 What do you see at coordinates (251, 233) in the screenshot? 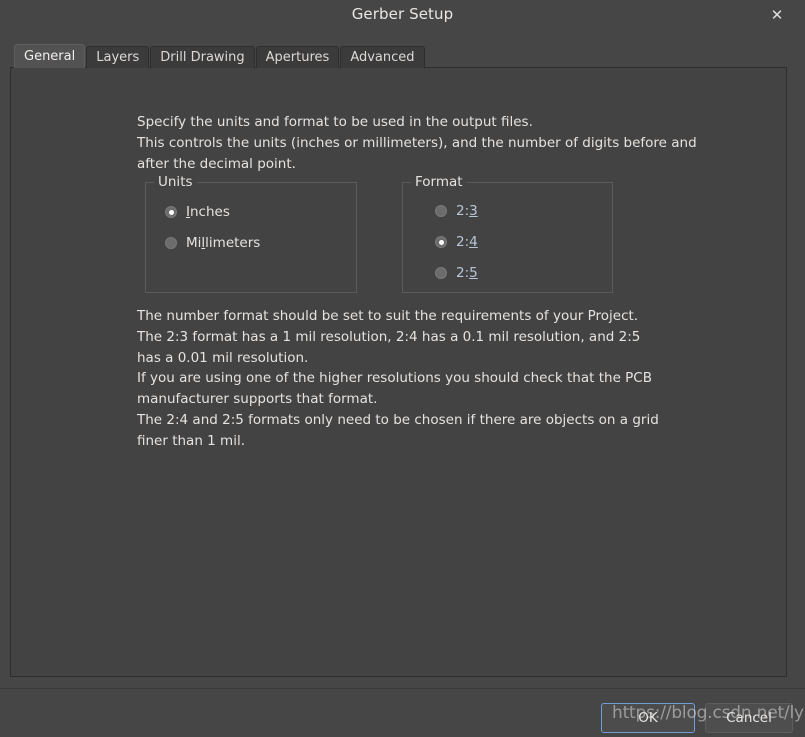
I see `units-group: Units Inches Millimeters` at bounding box center [251, 233].